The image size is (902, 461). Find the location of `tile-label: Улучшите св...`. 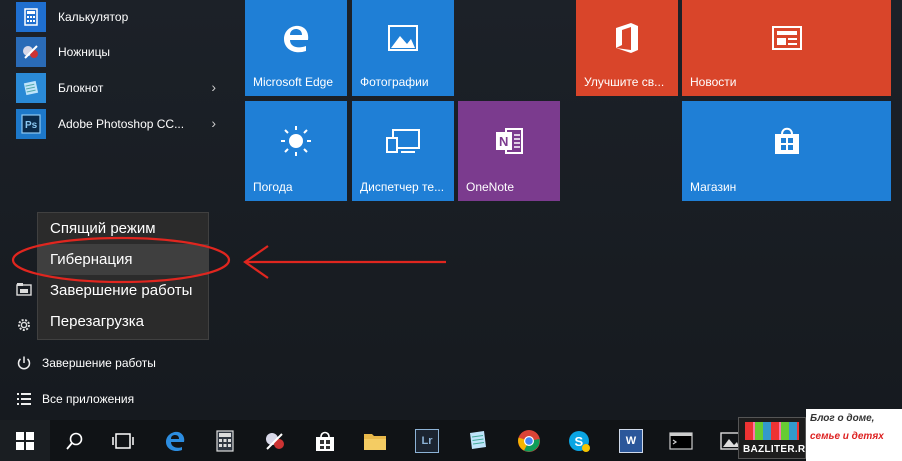

tile-label: Улучшите св... is located at coordinates (624, 82).